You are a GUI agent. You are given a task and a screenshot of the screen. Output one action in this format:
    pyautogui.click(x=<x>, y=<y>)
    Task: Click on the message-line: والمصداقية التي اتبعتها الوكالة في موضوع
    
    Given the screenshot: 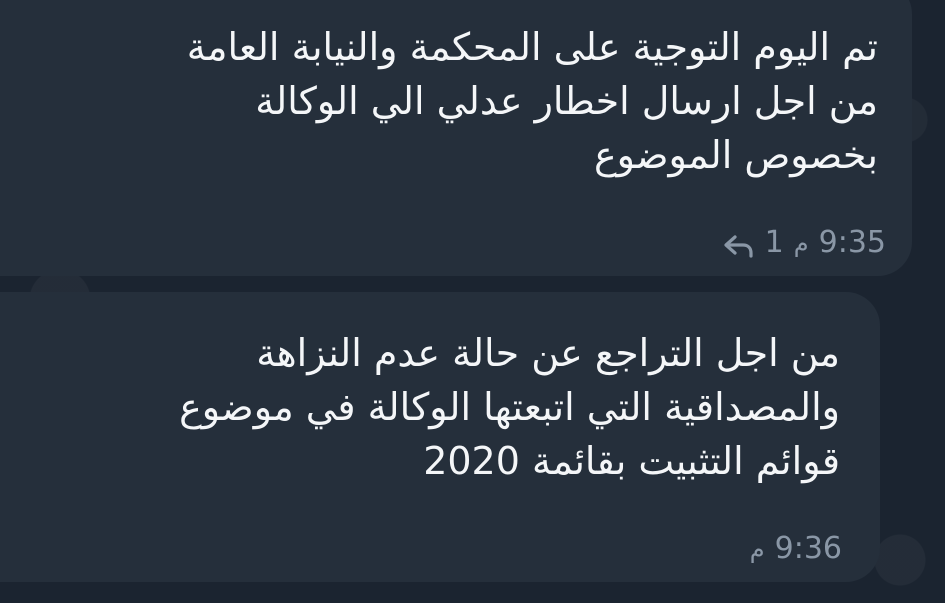 What is the action you would take?
    pyautogui.click(x=509, y=407)
    